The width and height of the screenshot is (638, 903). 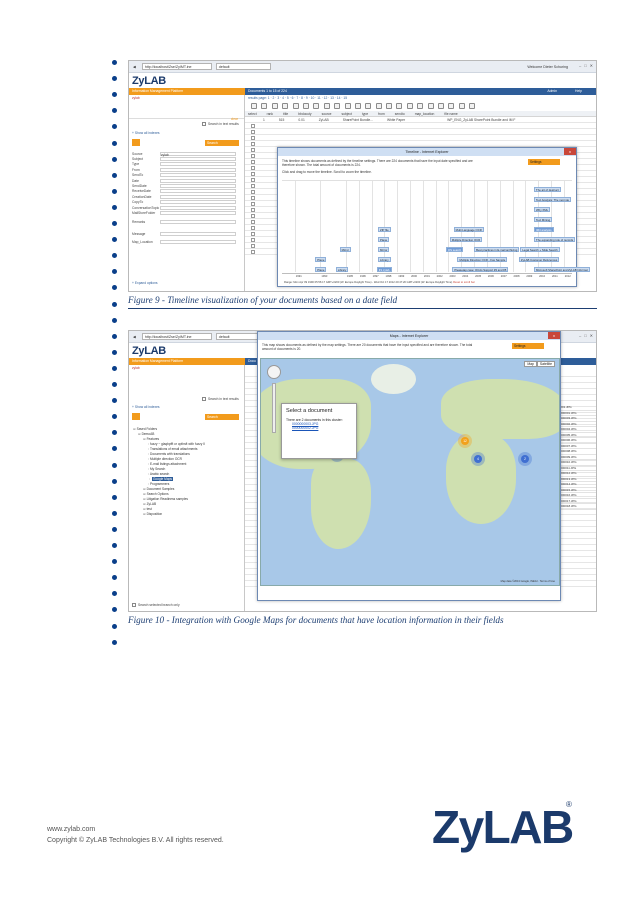 I want to click on timeline-event: Plane, so click(x=321, y=269).